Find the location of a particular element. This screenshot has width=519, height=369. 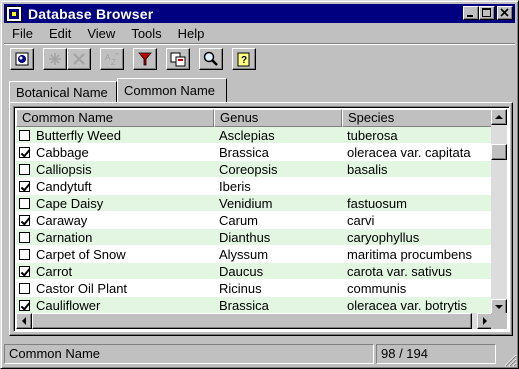

filter-button is located at coordinates (145, 58).